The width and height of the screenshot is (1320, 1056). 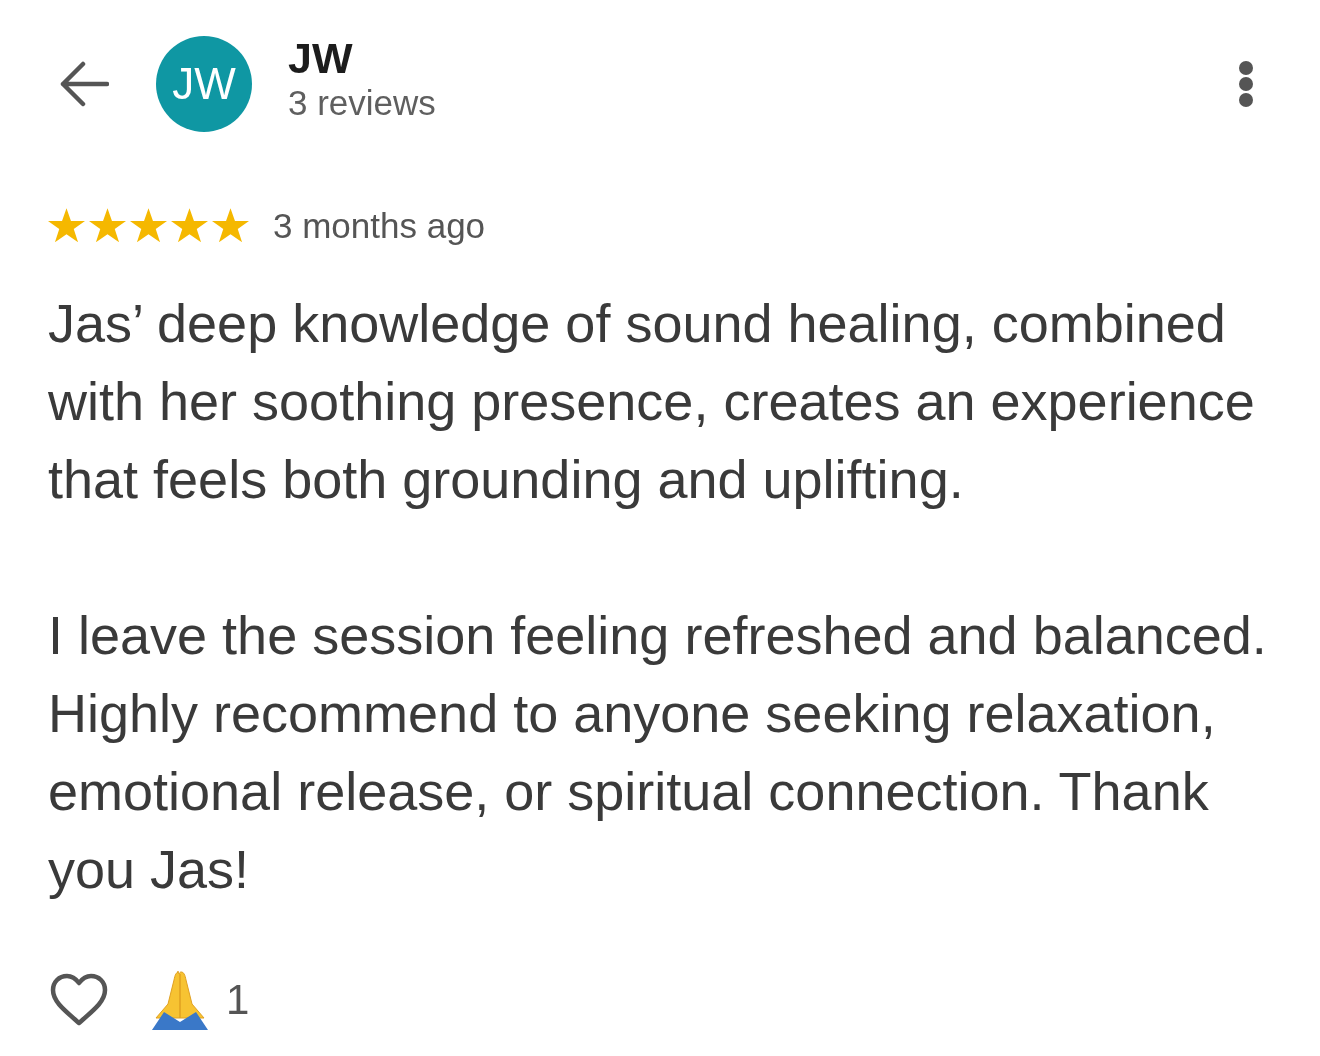 What do you see at coordinates (180, 1000) in the screenshot?
I see `praying-hands-icon` at bounding box center [180, 1000].